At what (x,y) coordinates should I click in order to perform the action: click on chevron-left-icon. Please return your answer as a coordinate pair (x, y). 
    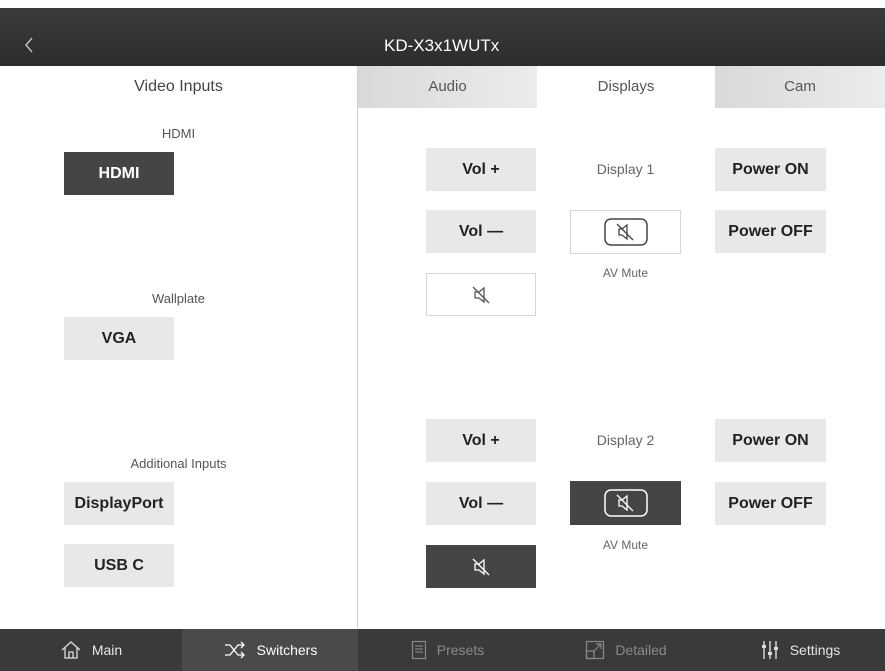
    Looking at the image, I should click on (29, 45).